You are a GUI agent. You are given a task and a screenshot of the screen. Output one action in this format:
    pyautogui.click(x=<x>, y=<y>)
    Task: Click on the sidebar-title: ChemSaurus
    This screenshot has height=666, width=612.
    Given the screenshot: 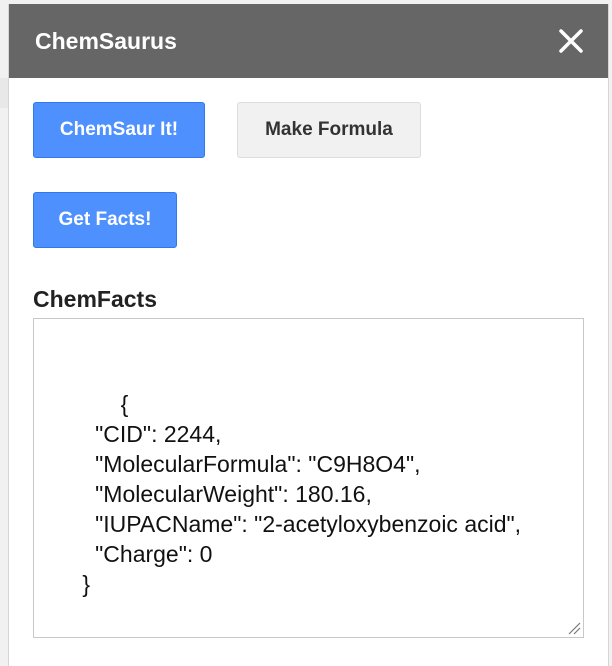 What is the action you would take?
    pyautogui.click(x=106, y=41)
    